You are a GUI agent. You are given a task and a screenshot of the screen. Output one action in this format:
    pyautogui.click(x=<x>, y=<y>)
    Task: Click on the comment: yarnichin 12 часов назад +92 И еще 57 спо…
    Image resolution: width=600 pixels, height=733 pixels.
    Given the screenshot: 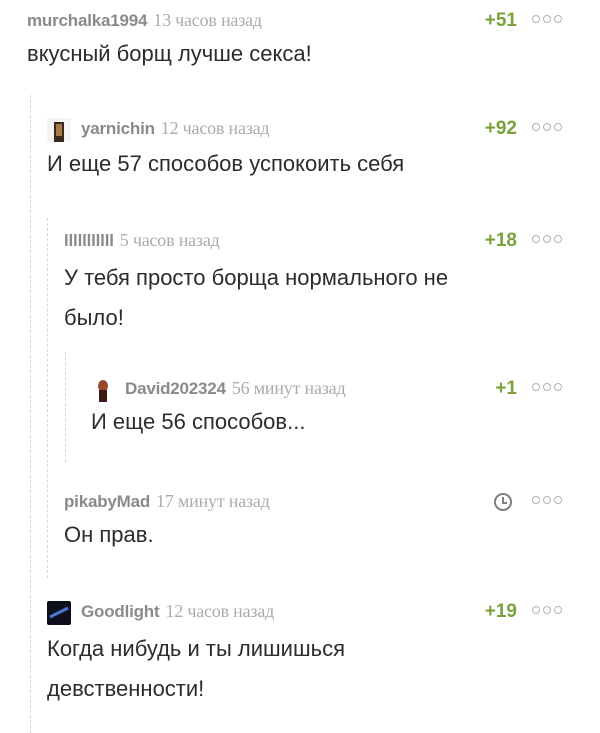 What is the action you would take?
    pyautogui.click(x=304, y=153)
    